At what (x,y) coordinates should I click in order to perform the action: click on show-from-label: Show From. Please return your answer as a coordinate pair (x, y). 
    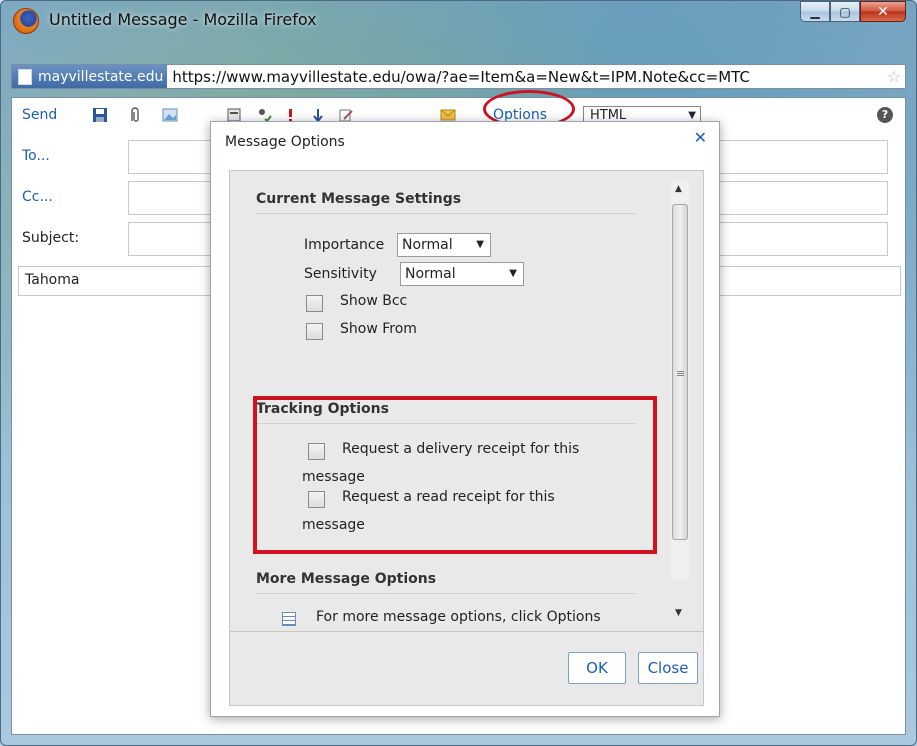
    Looking at the image, I should click on (378, 329).